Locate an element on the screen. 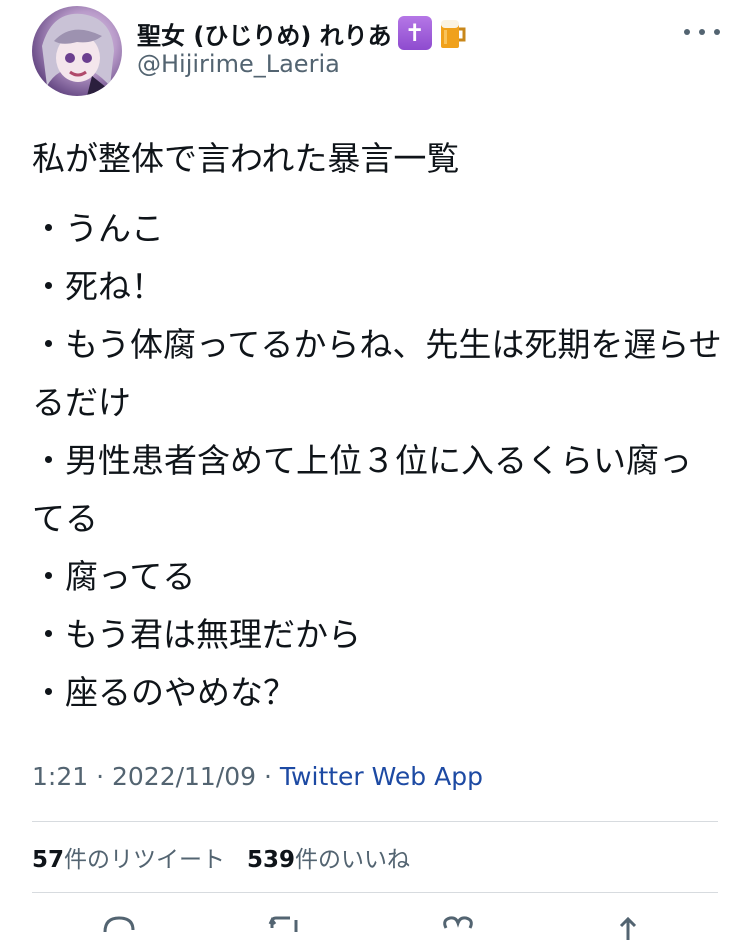 The image size is (750, 940). share-icon is located at coordinates (628, 925).